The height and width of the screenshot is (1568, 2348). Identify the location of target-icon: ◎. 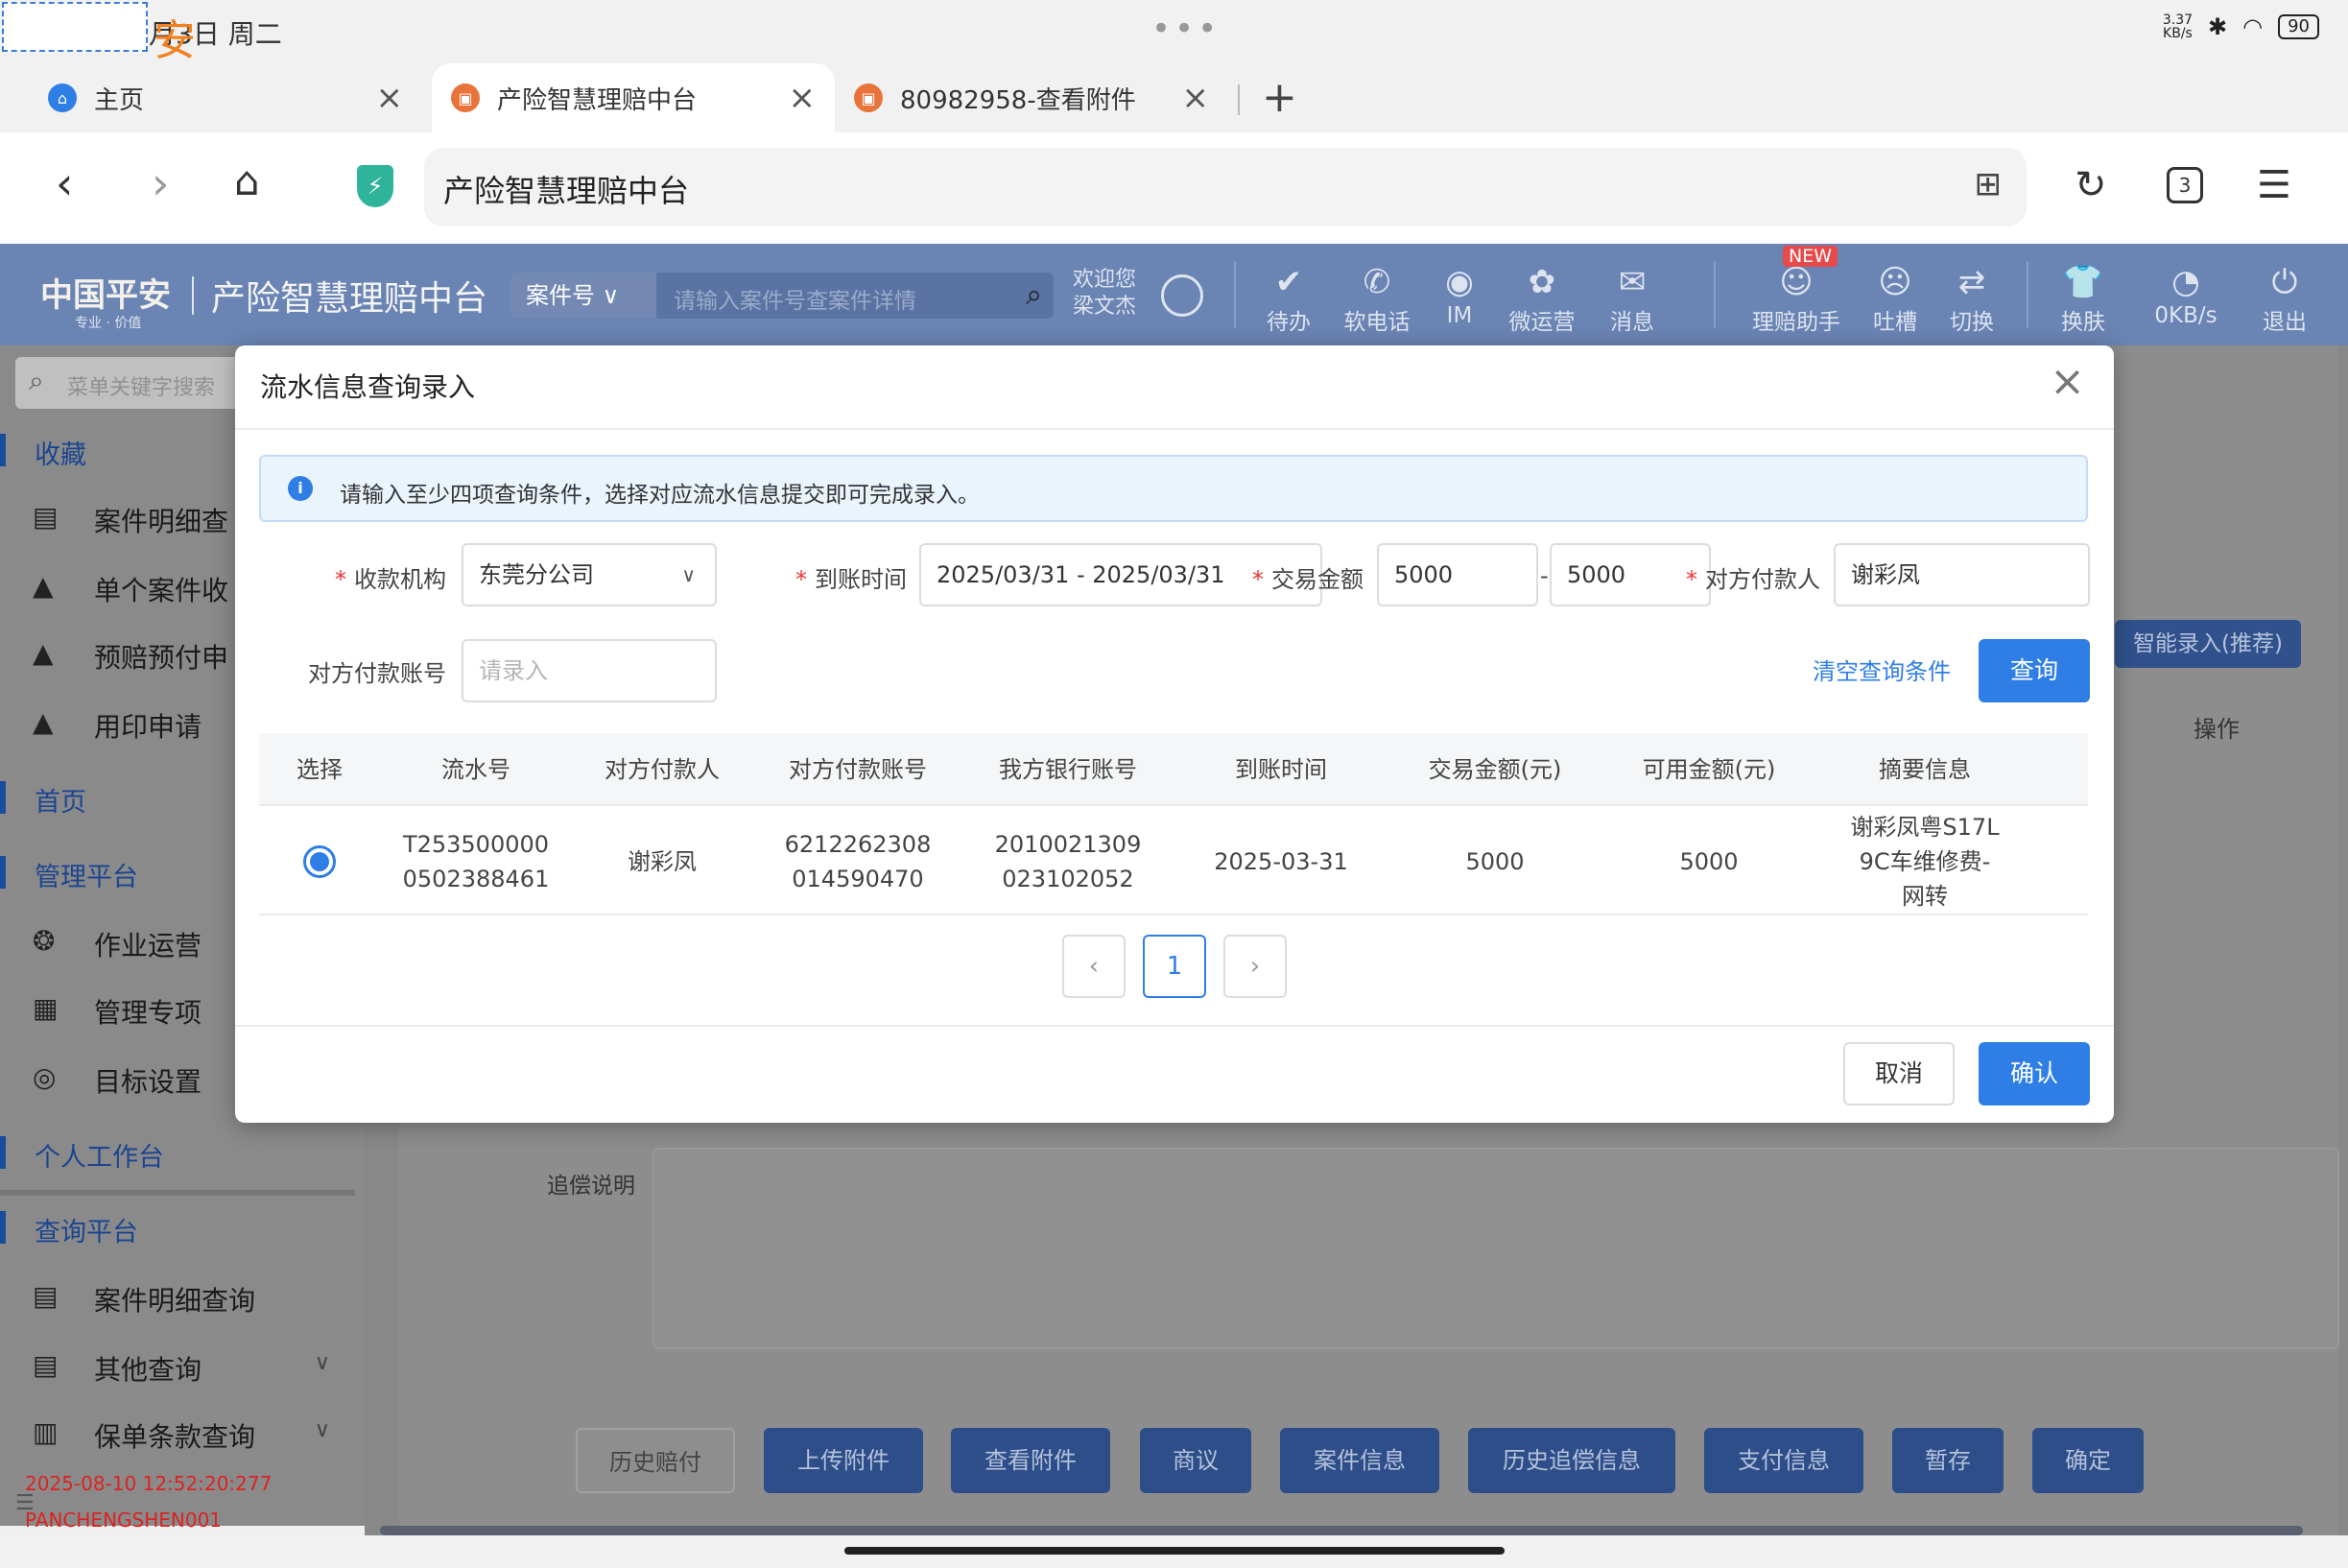
(45, 1077).